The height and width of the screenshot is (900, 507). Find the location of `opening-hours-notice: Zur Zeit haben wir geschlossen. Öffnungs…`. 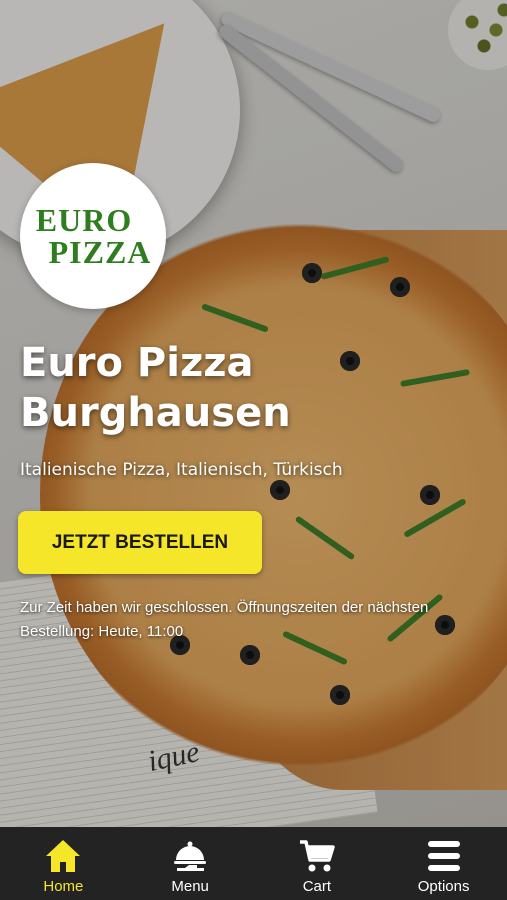

opening-hours-notice: Zur Zeit haben wir geschlossen. Öffnungs… is located at coordinates (224, 619).